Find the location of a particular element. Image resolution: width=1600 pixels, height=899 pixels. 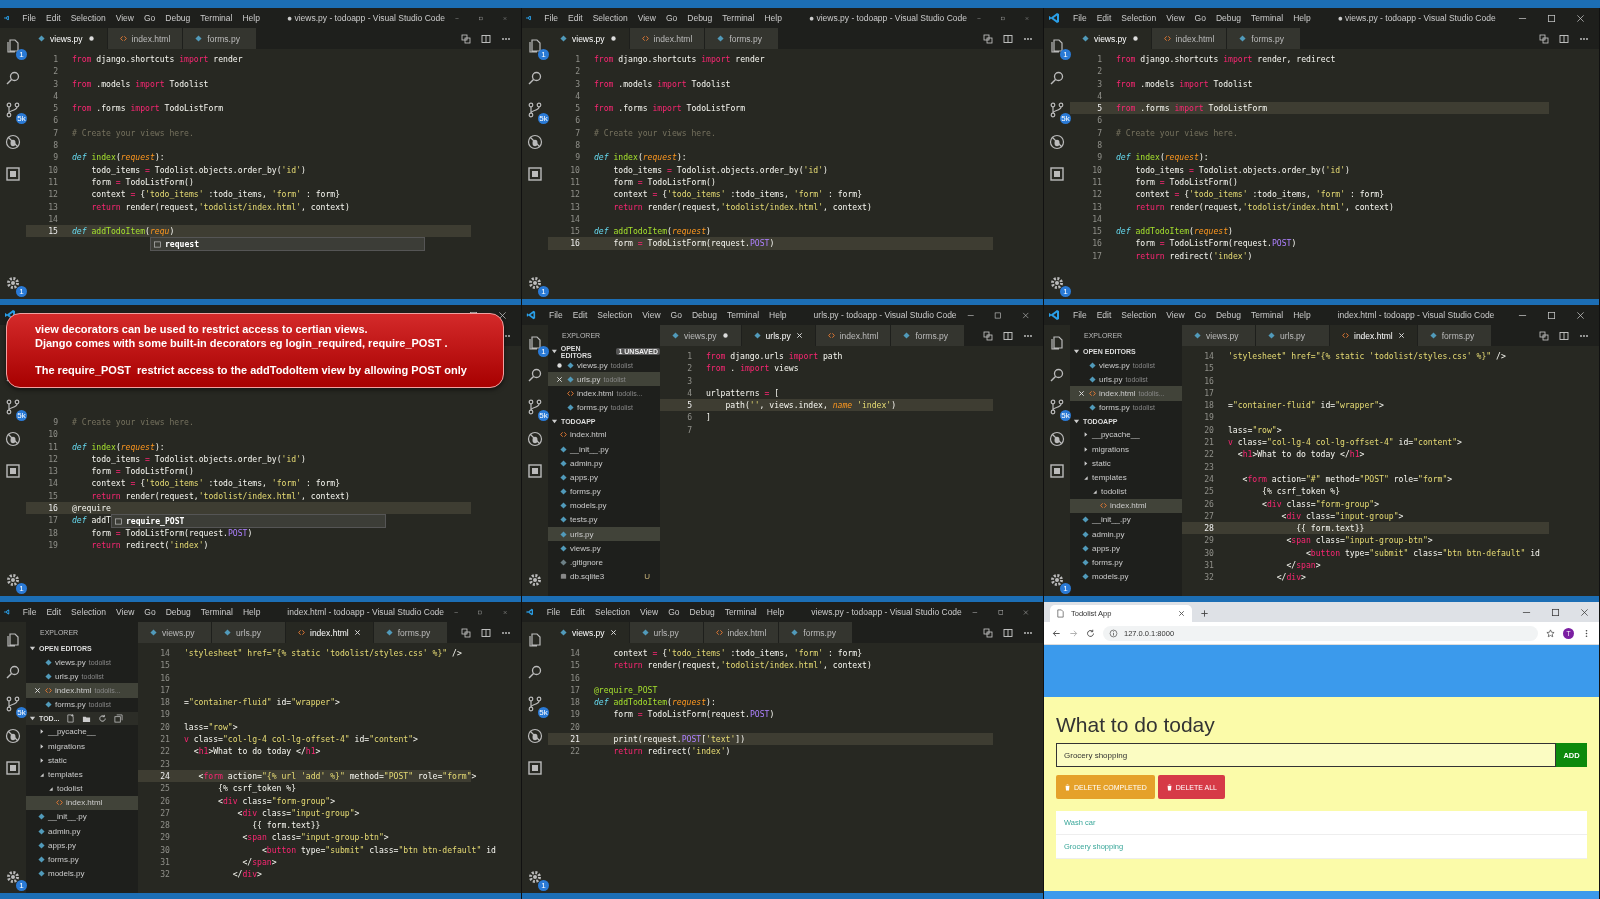

tree-item: views.py is located at coordinates (604, 548).